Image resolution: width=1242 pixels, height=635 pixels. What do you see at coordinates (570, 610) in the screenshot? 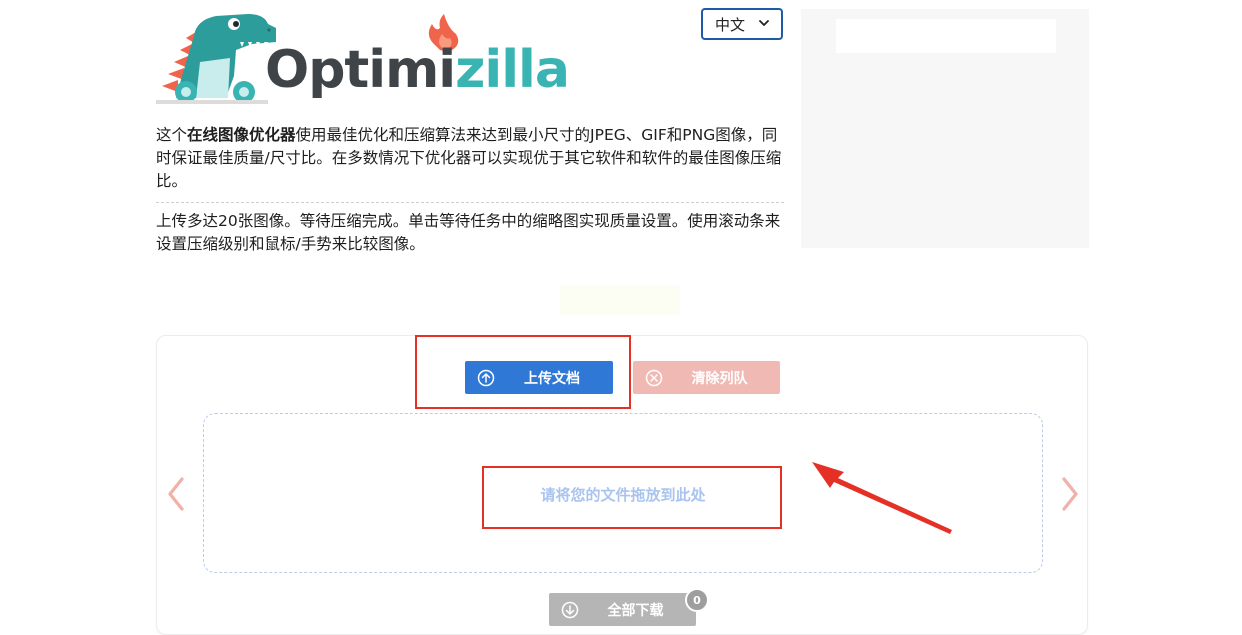
I see `arrow-down-circle-icon` at bounding box center [570, 610].